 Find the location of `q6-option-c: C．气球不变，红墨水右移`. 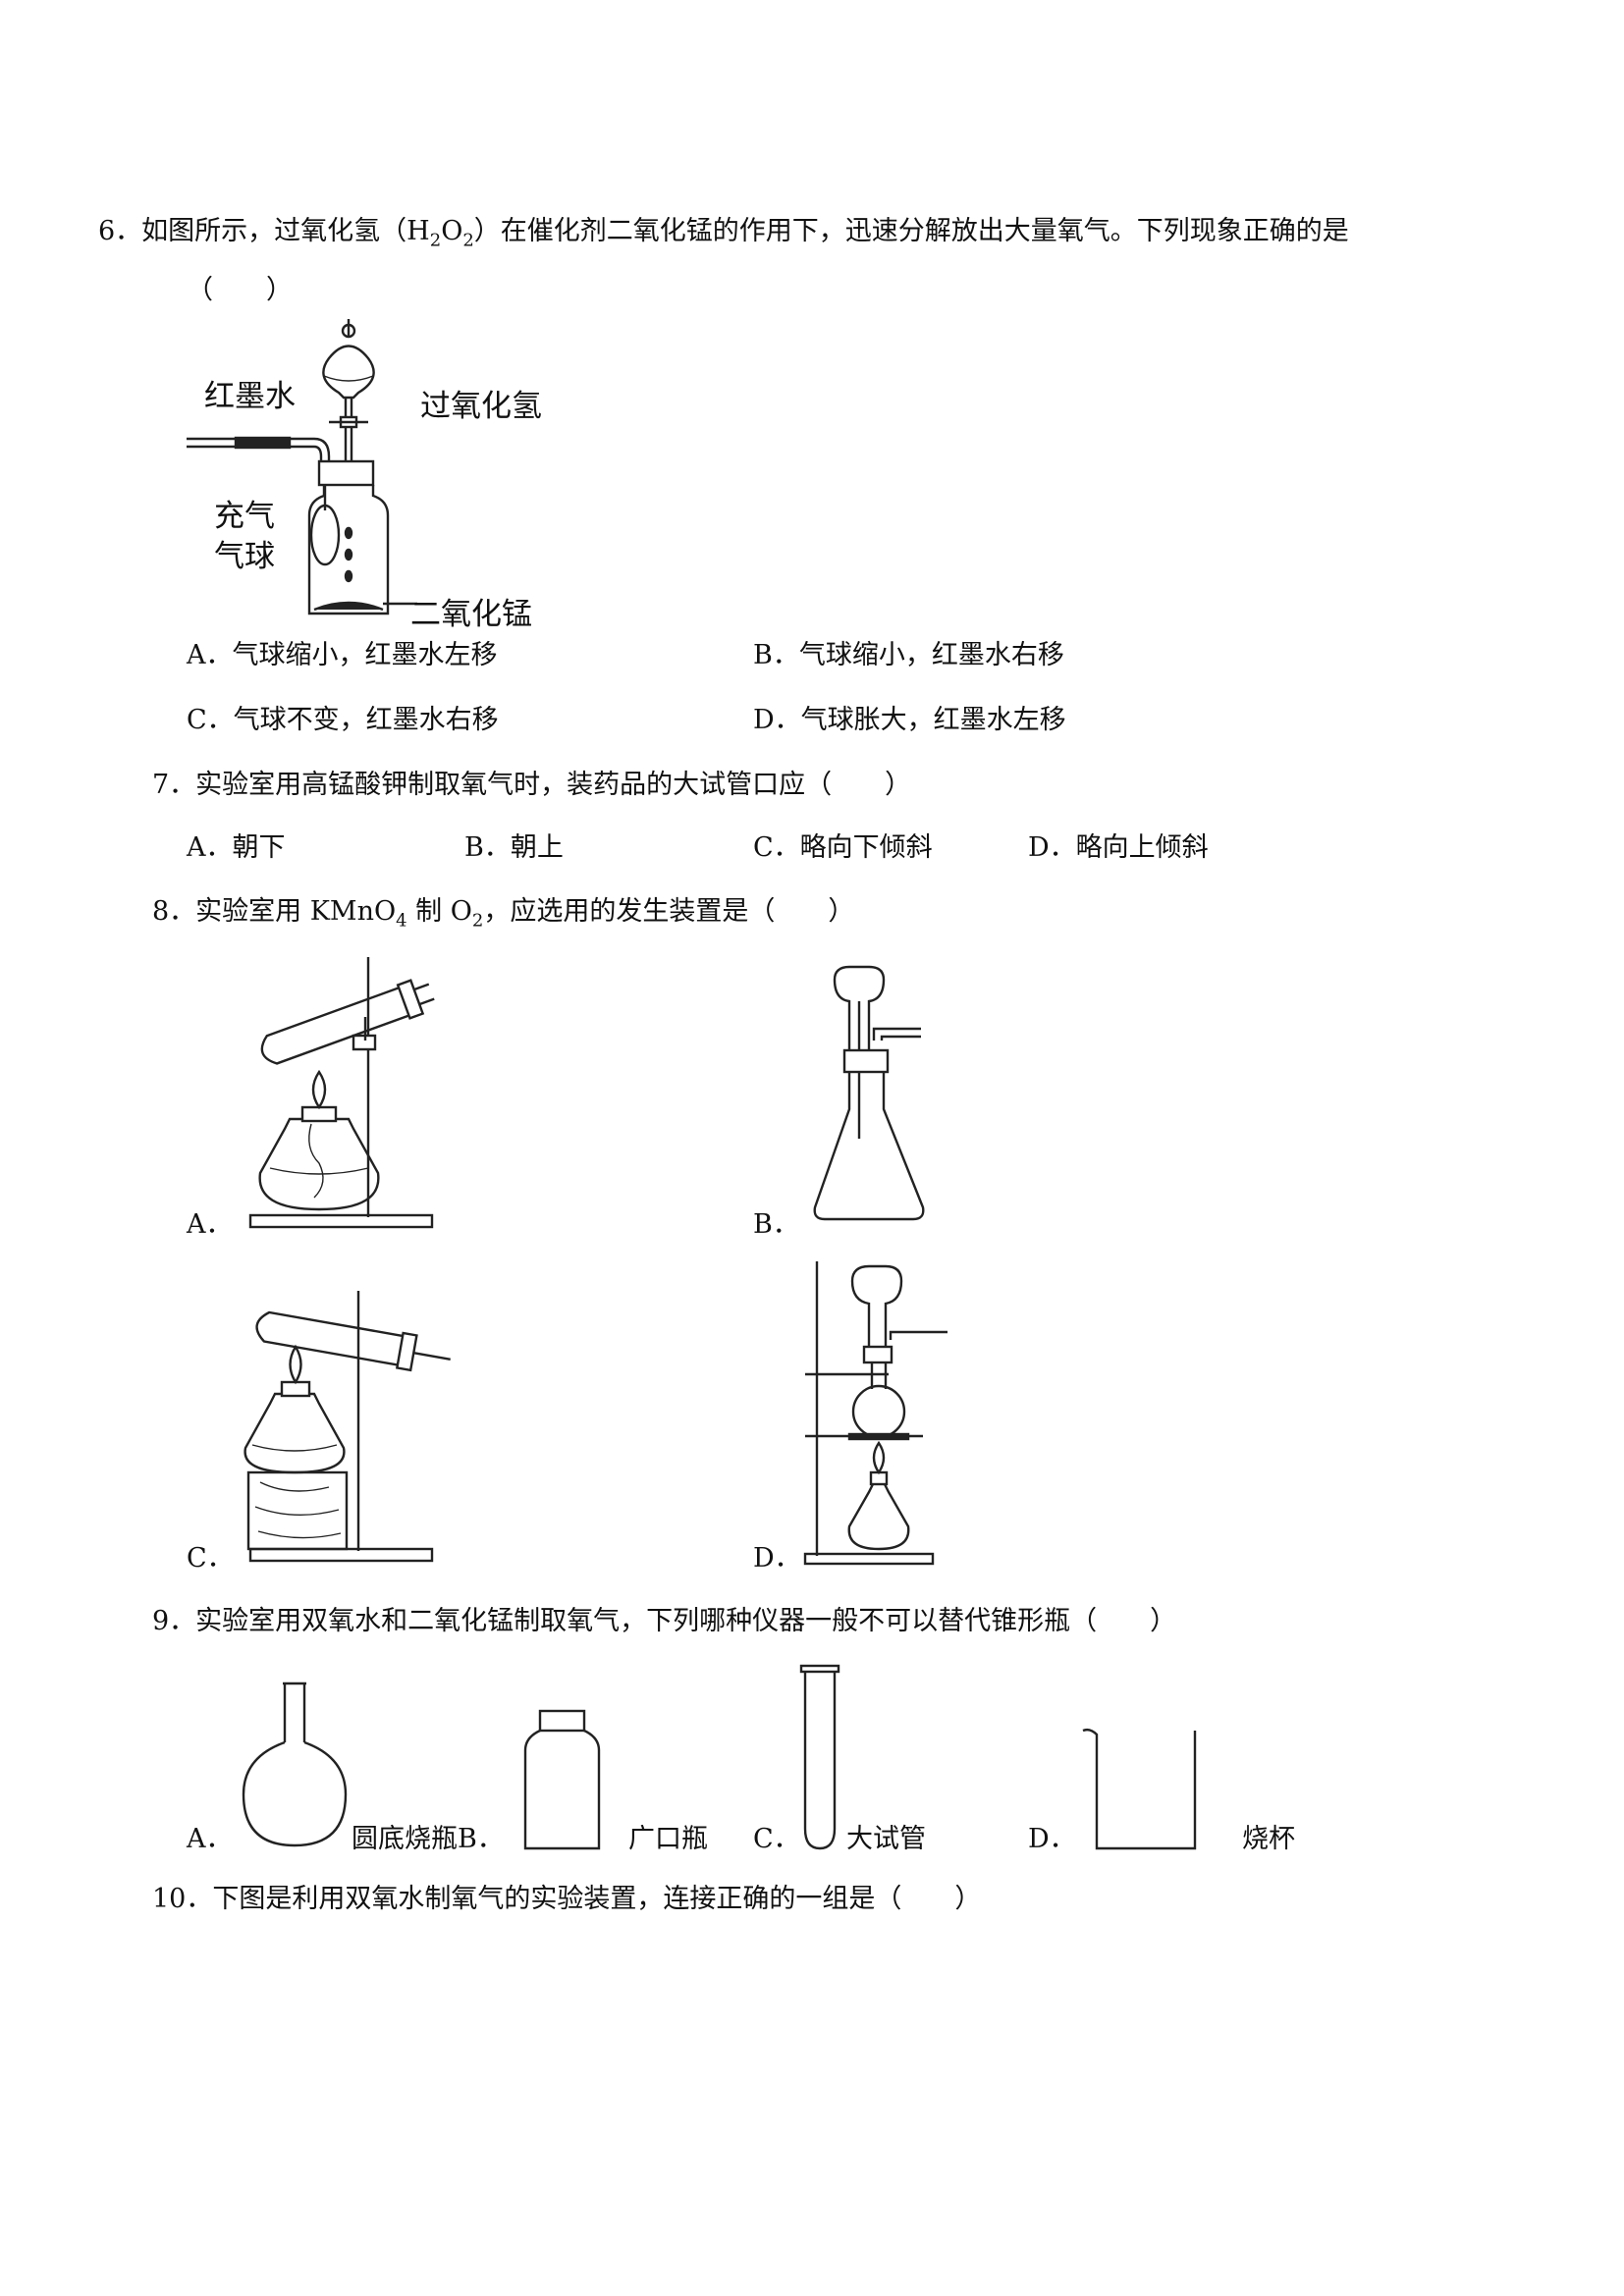

q6-option-c: C．气球不变，红墨水右移 is located at coordinates (343, 720).